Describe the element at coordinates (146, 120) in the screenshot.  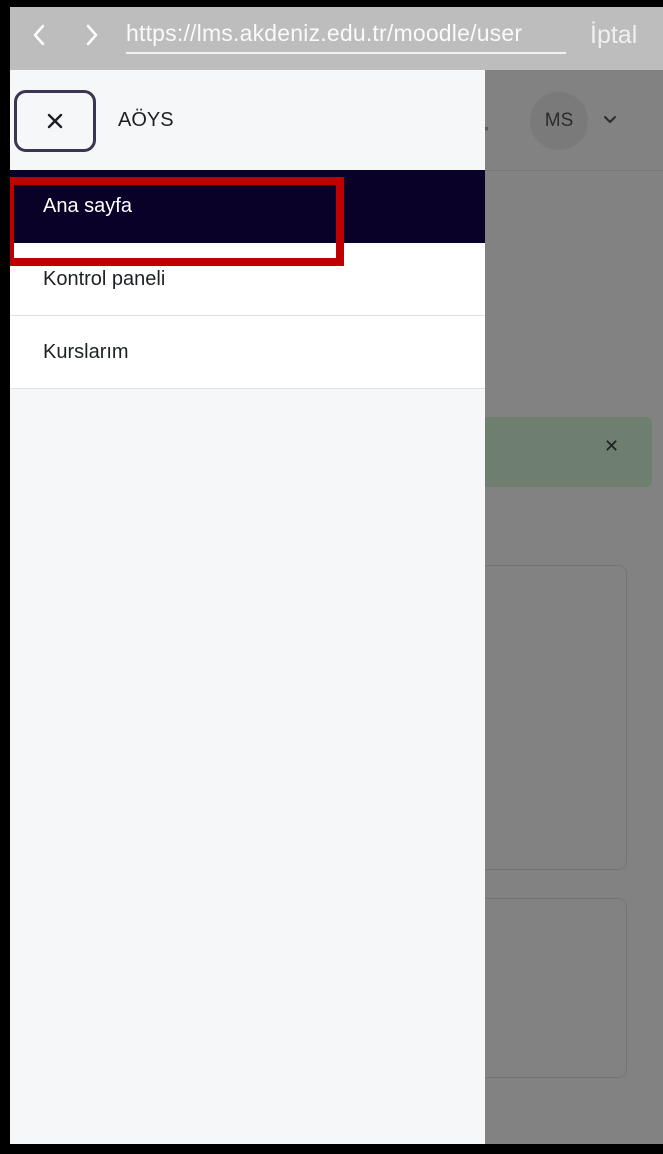
I see `site-name: AÖYS` at that location.